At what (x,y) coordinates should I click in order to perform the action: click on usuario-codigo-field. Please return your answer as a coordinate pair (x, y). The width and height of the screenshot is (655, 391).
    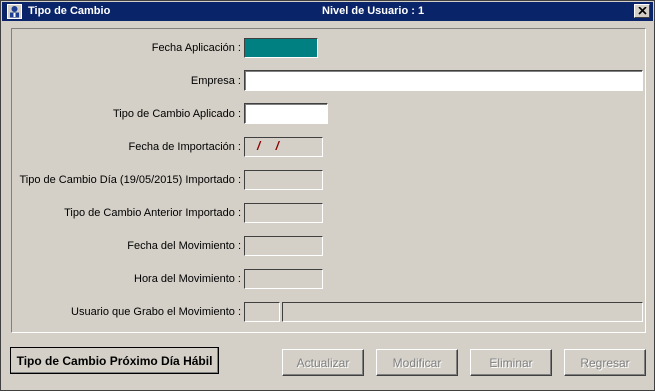
    Looking at the image, I should click on (262, 312).